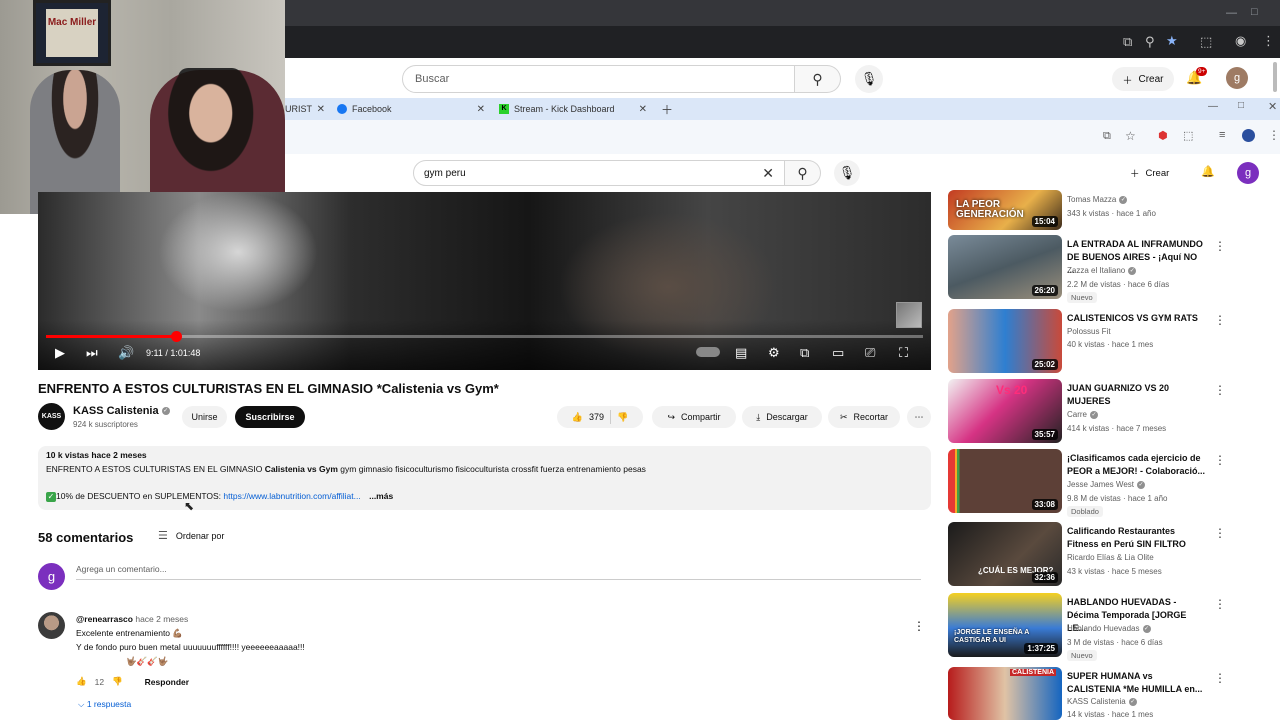 The image size is (1280, 720). What do you see at coordinates (176, 336) in the screenshot?
I see `scrubber-handle` at bounding box center [176, 336].